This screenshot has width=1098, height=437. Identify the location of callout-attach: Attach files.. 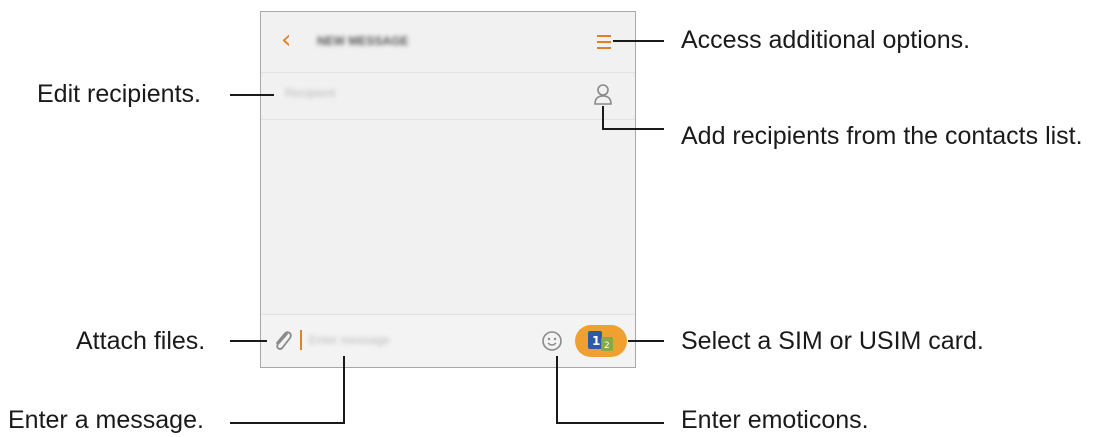
(141, 341).